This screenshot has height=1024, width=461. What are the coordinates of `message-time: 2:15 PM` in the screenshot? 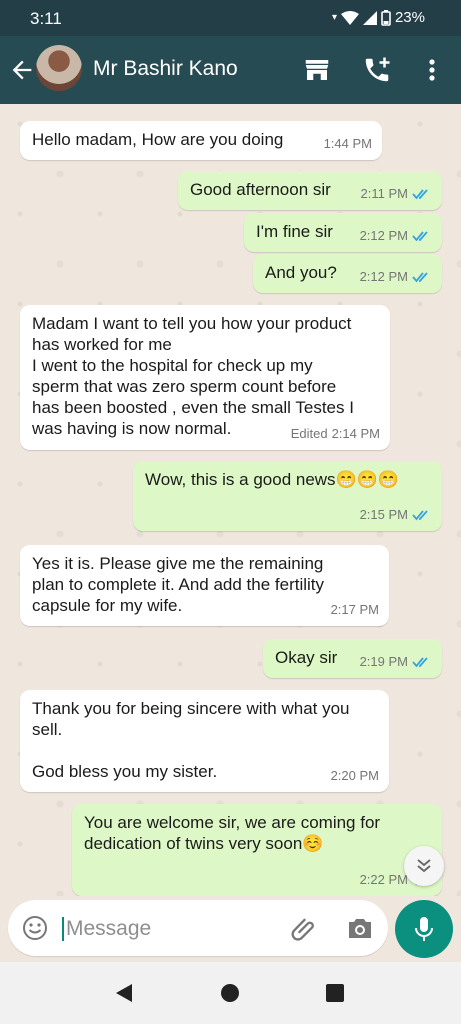 It's located at (383, 514).